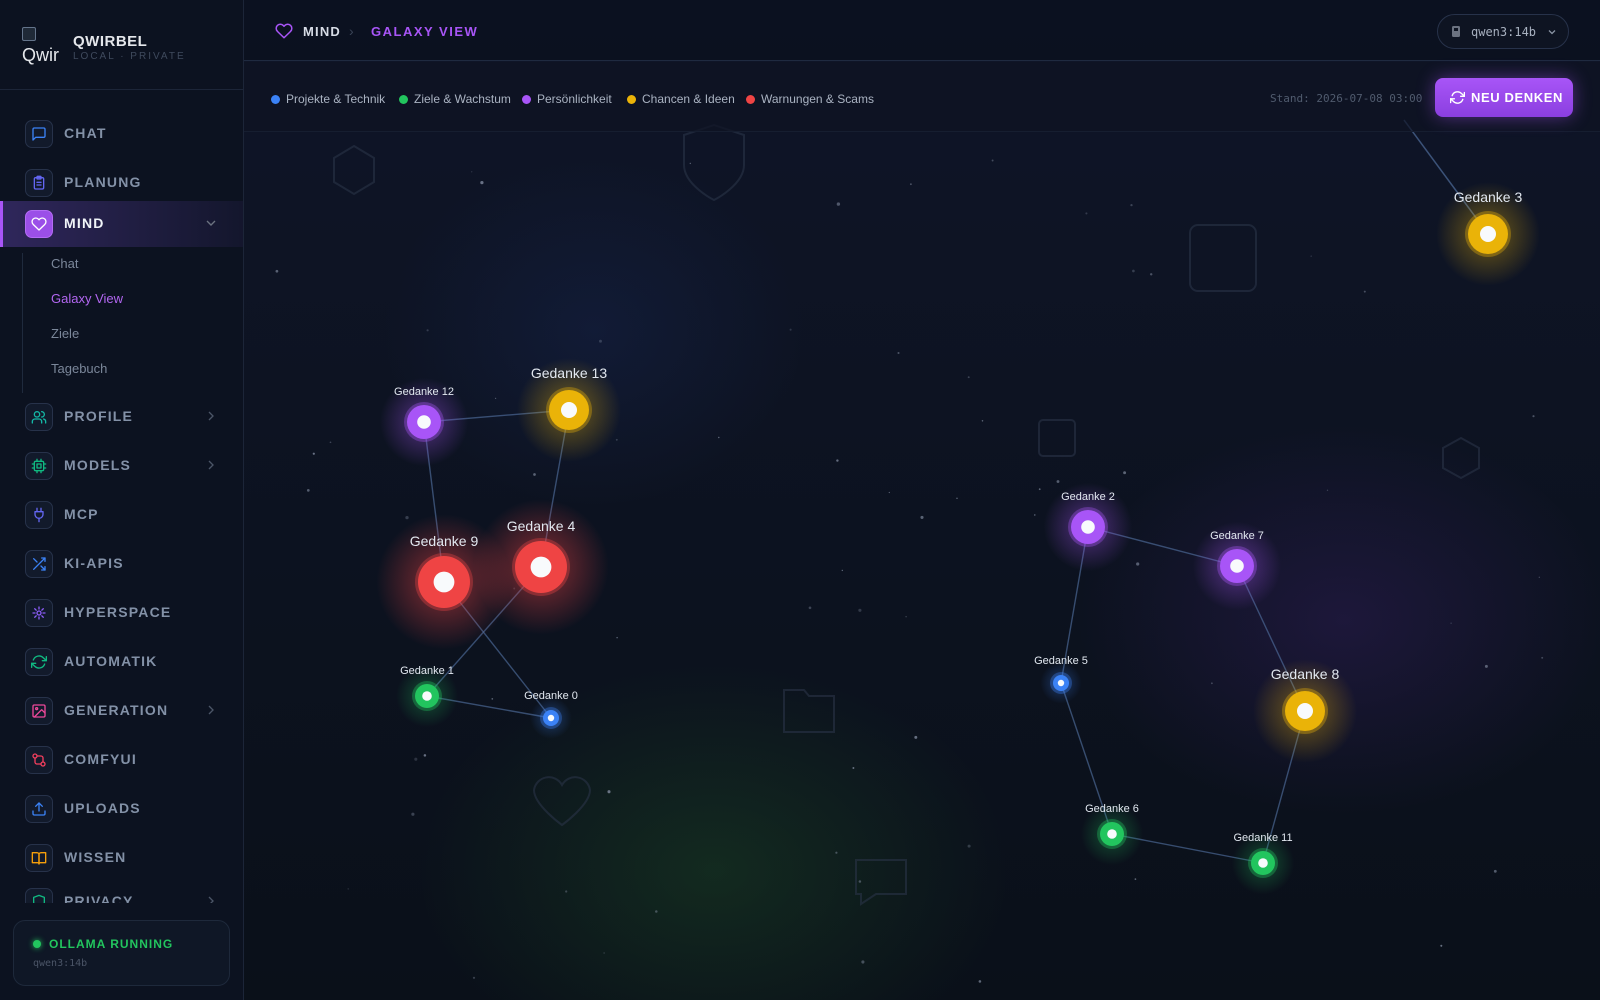 This screenshot has width=1600, height=1000. Describe the element at coordinates (79, 368) in the screenshot. I see `subnav-item-tagebuch: Tagebuch` at that location.